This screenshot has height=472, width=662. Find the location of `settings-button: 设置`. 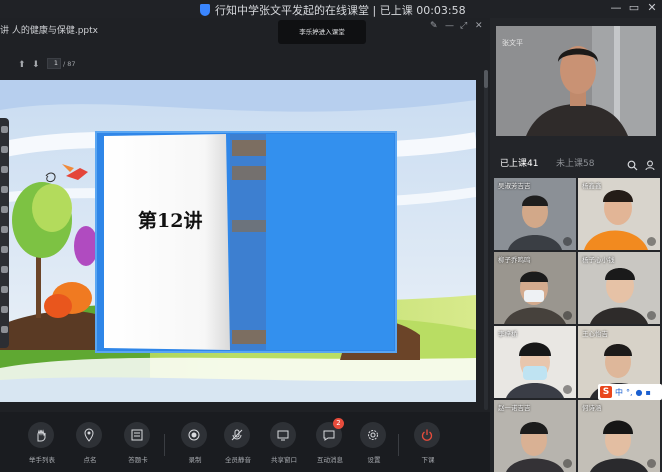

settings-button: 设置 is located at coordinates (374, 445).